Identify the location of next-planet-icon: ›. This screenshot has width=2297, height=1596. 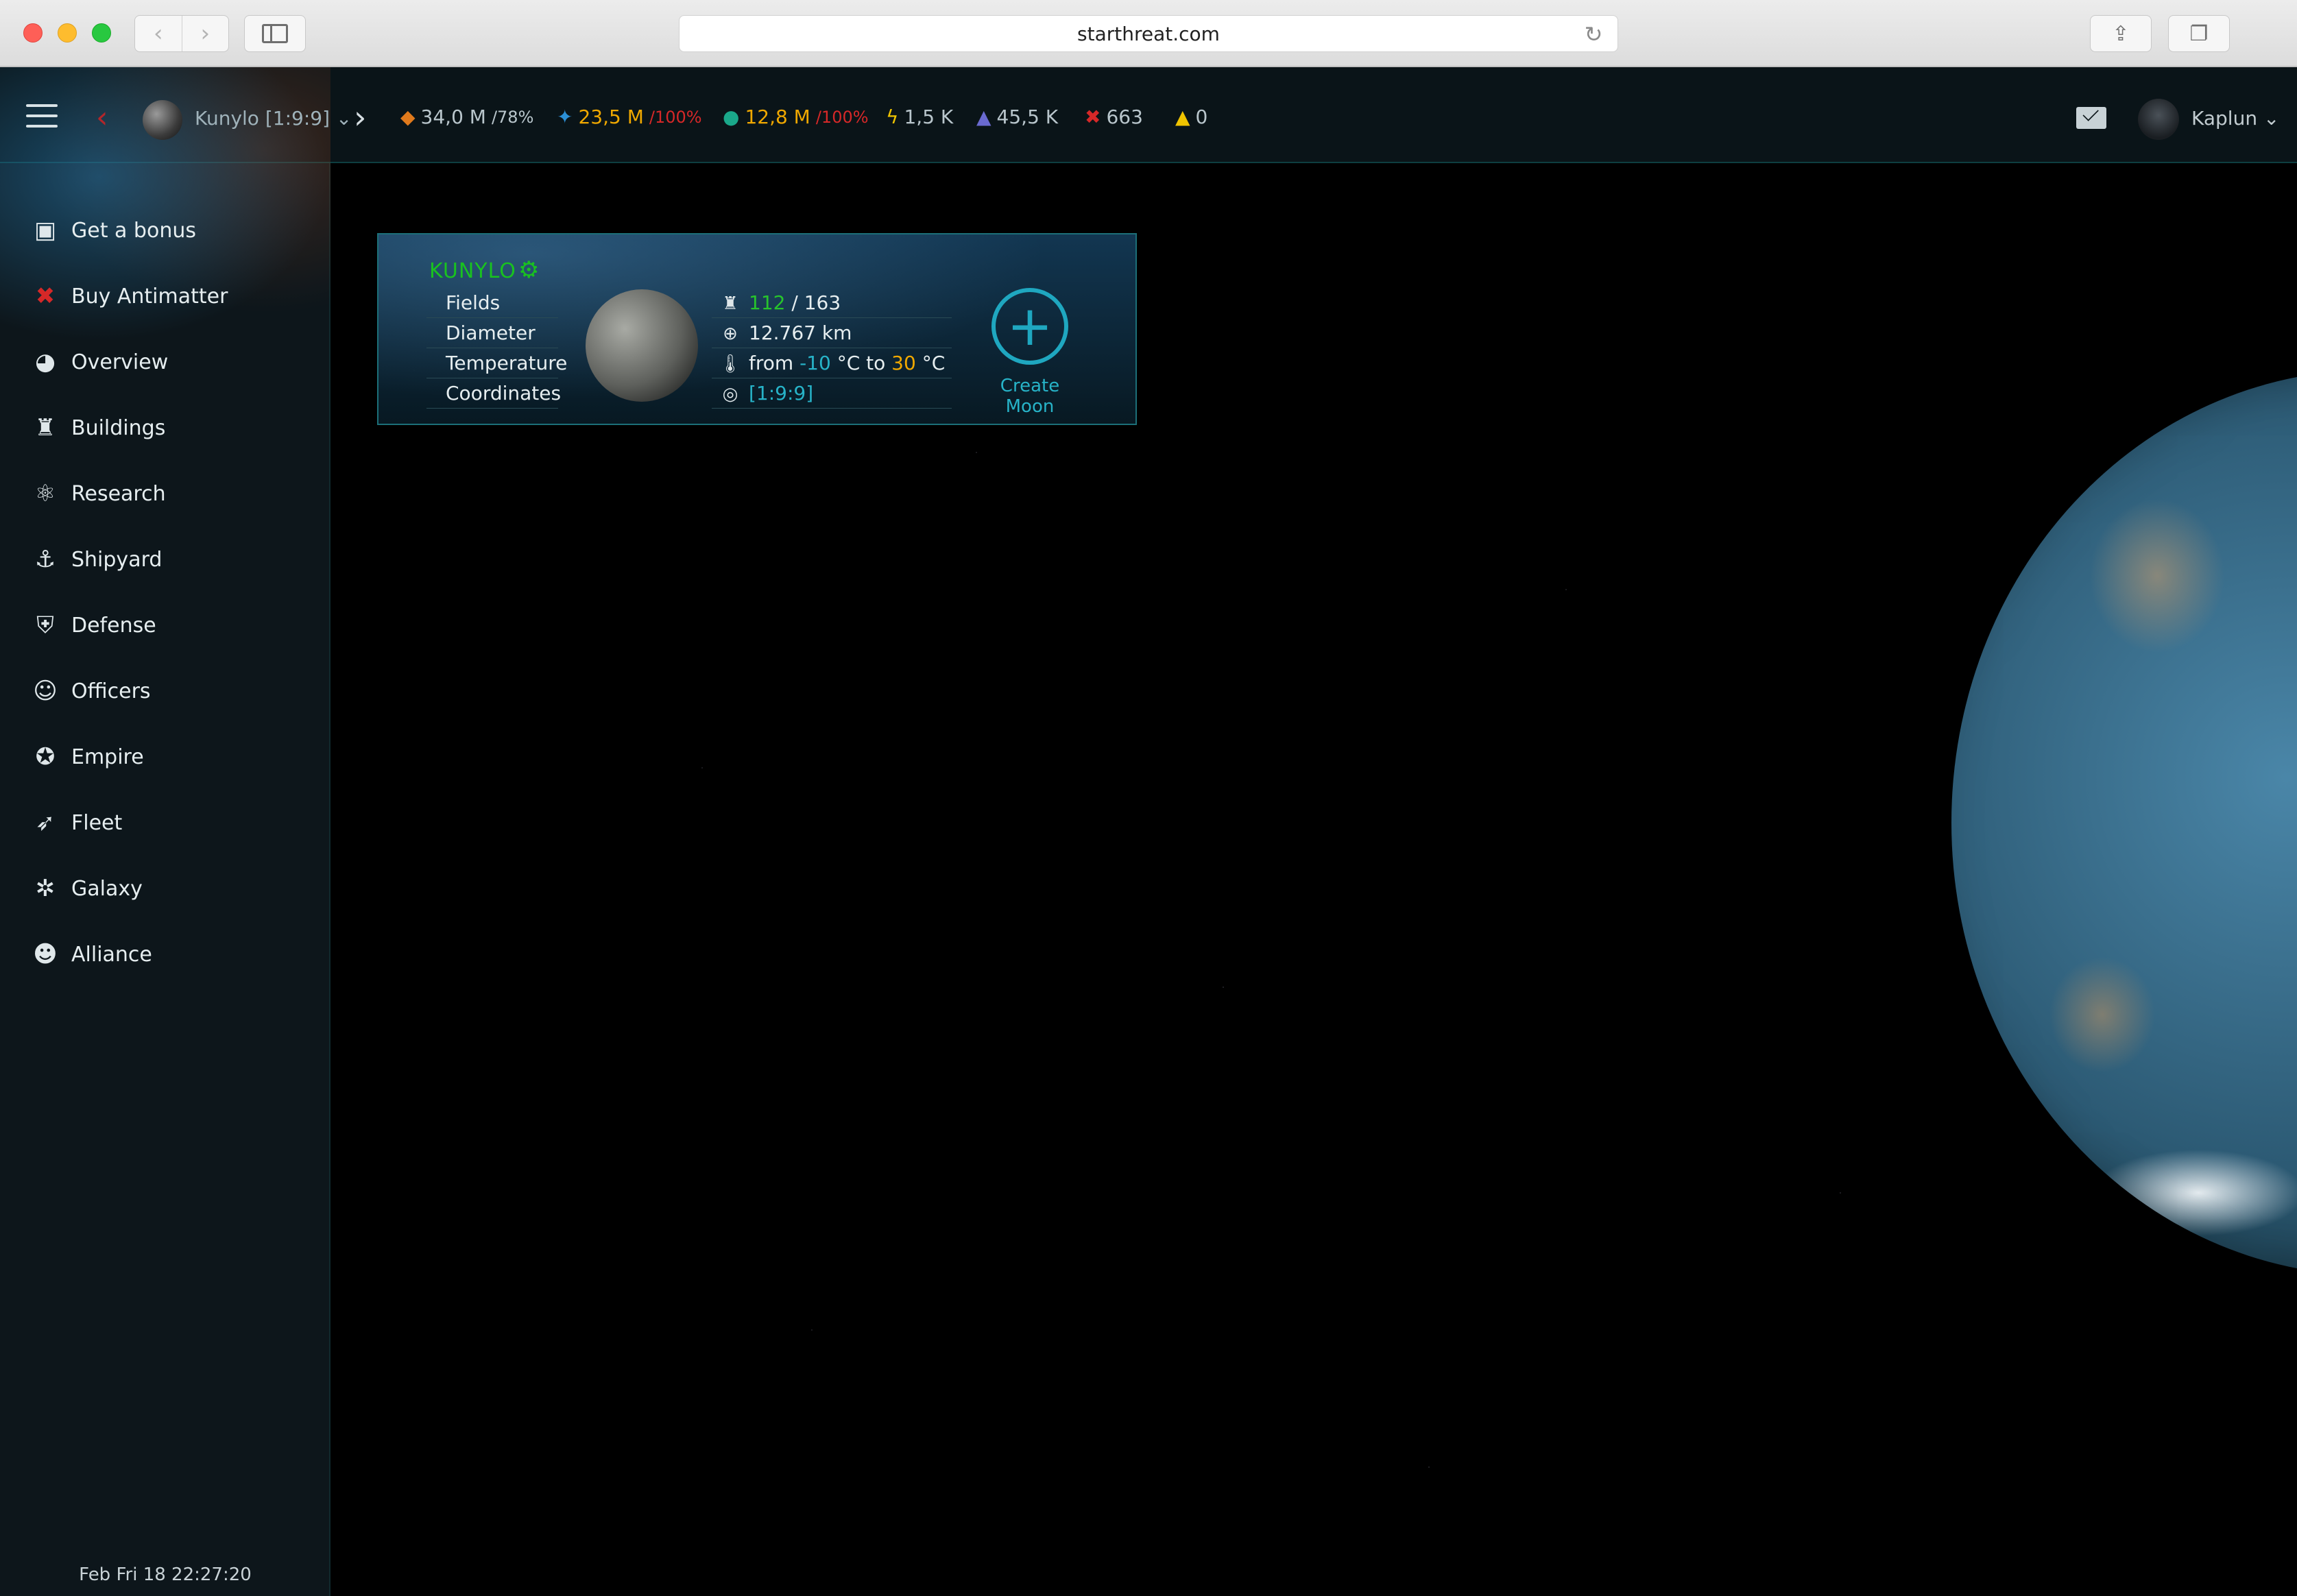
(360, 117).